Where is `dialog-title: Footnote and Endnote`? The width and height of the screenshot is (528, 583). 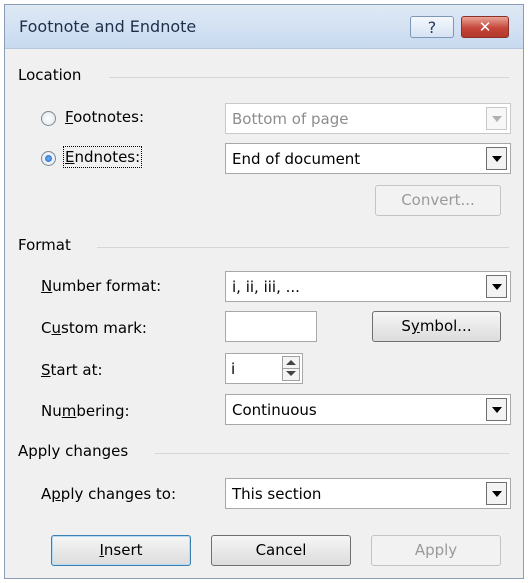
dialog-title: Footnote and Endnote is located at coordinates (108, 26).